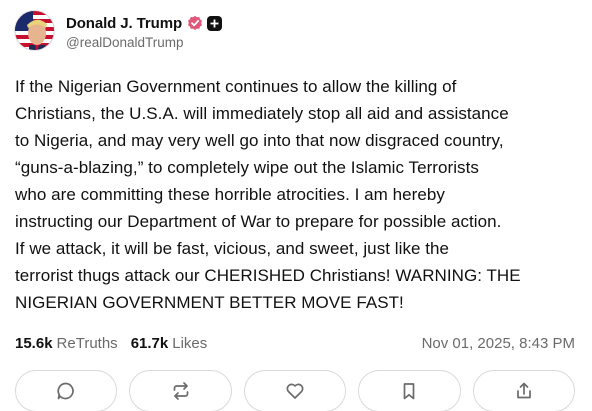 The width and height of the screenshot is (592, 411). Describe the element at coordinates (124, 23) in the screenshot. I see `author-display-name: Donald J. Trump` at that location.